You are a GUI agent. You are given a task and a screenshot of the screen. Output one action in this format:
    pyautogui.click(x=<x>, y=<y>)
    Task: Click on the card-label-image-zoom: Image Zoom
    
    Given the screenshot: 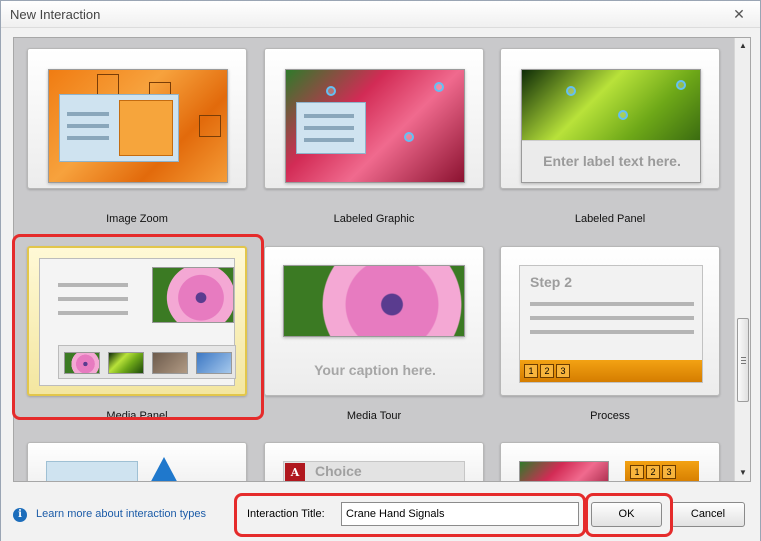 What is the action you would take?
    pyautogui.click(x=137, y=219)
    